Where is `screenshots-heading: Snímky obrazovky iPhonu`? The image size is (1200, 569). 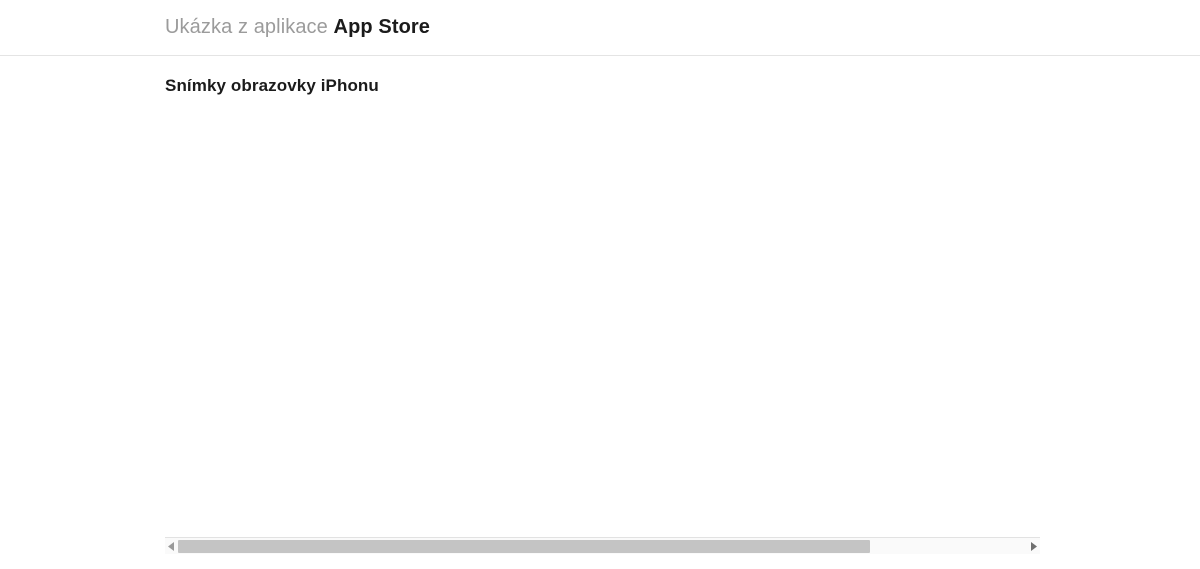 screenshots-heading: Snímky obrazovky iPhonu is located at coordinates (272, 85).